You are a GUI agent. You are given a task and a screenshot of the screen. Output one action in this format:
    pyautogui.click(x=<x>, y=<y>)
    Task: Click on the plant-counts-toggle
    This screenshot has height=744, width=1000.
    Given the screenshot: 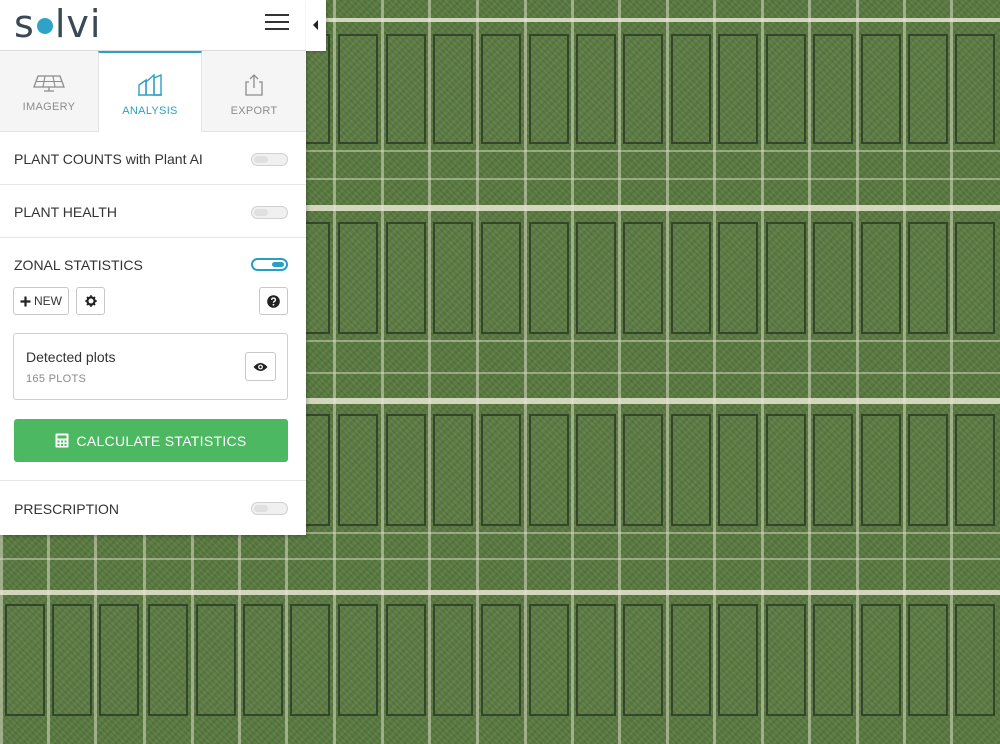 What is the action you would take?
    pyautogui.click(x=269, y=159)
    